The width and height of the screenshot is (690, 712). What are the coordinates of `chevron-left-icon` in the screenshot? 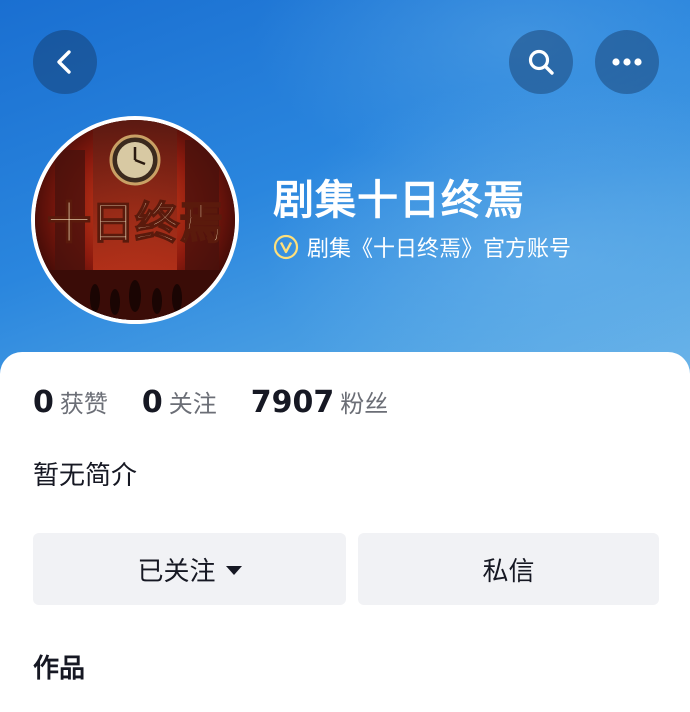 It's located at (64, 62).